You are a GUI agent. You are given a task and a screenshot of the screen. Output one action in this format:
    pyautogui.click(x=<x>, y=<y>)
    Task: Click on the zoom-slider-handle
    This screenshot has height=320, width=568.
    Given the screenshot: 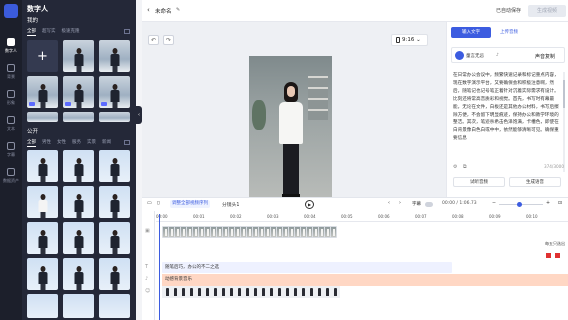 What is the action you would take?
    pyautogui.click(x=519, y=204)
    